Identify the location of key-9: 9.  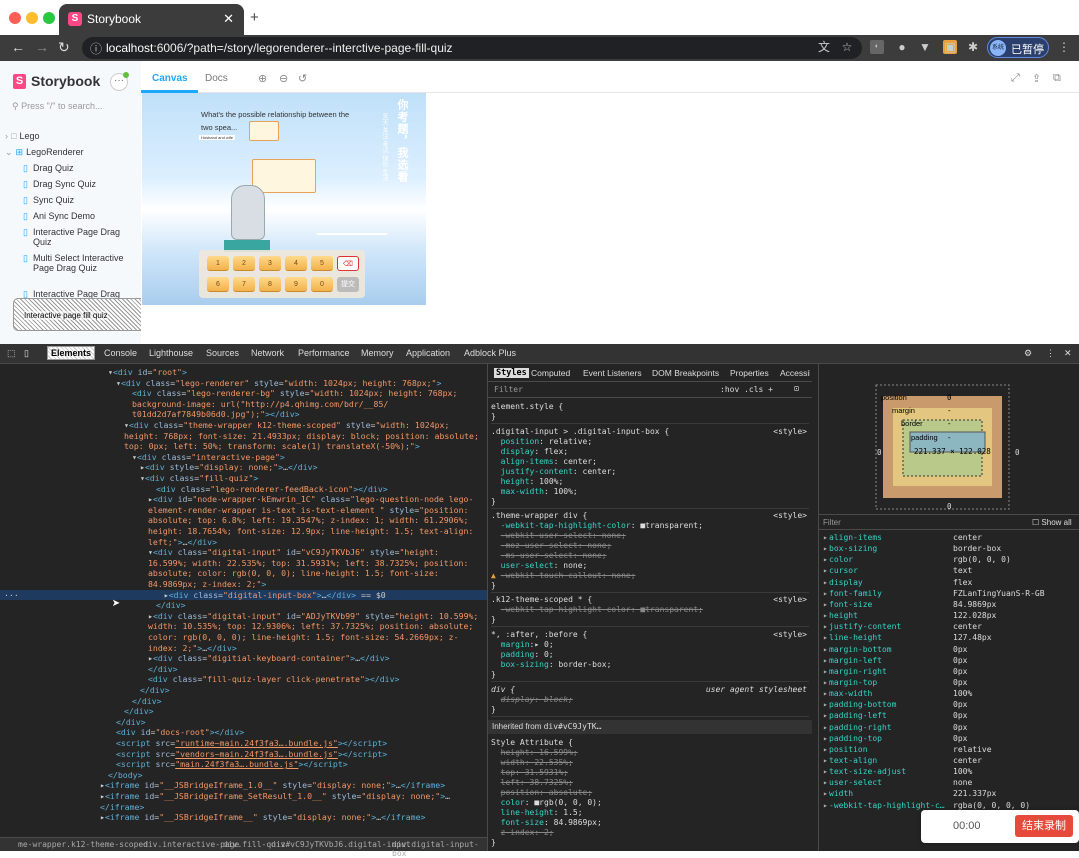
(296, 284).